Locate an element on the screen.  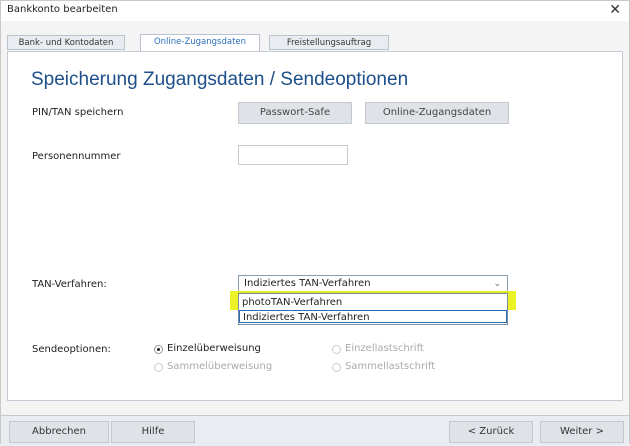
hilfe-button: Hilfe is located at coordinates (153, 432).